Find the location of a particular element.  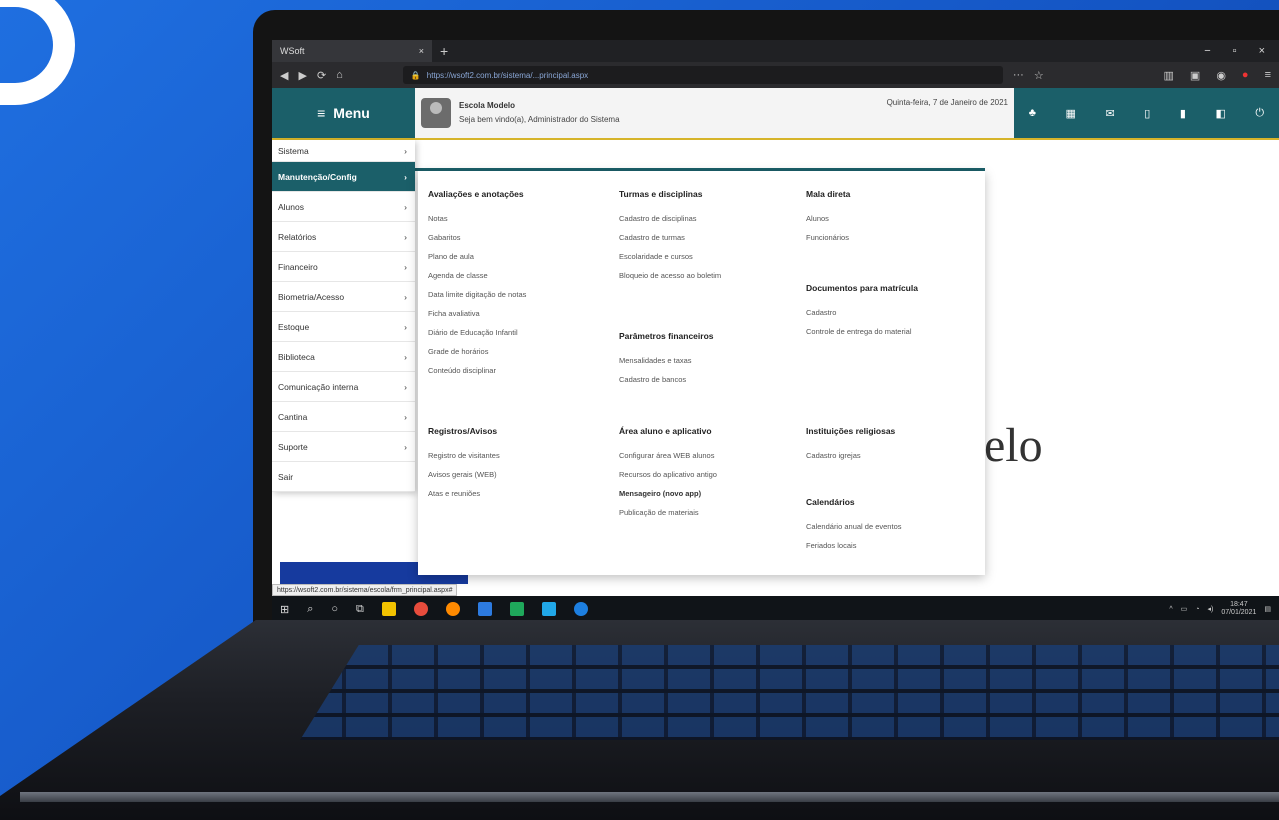

bookmark-star-icon: ☆ is located at coordinates (1039, 75).